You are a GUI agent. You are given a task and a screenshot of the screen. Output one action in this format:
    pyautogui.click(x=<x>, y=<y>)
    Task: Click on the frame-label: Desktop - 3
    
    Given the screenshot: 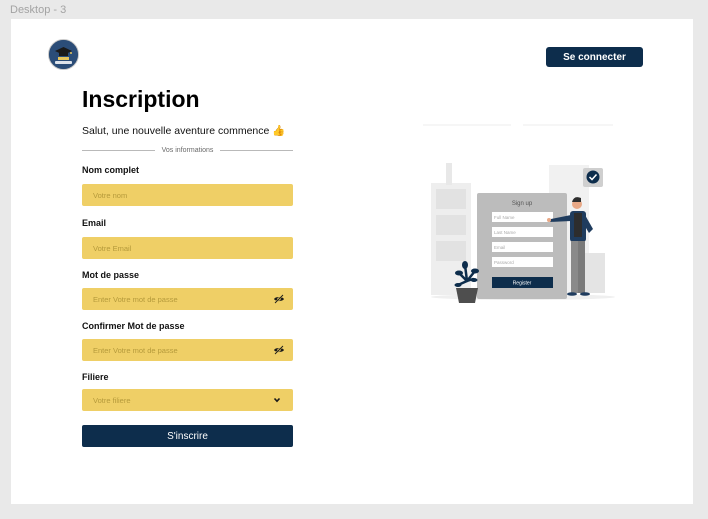 What is the action you would take?
    pyautogui.click(x=38, y=10)
    